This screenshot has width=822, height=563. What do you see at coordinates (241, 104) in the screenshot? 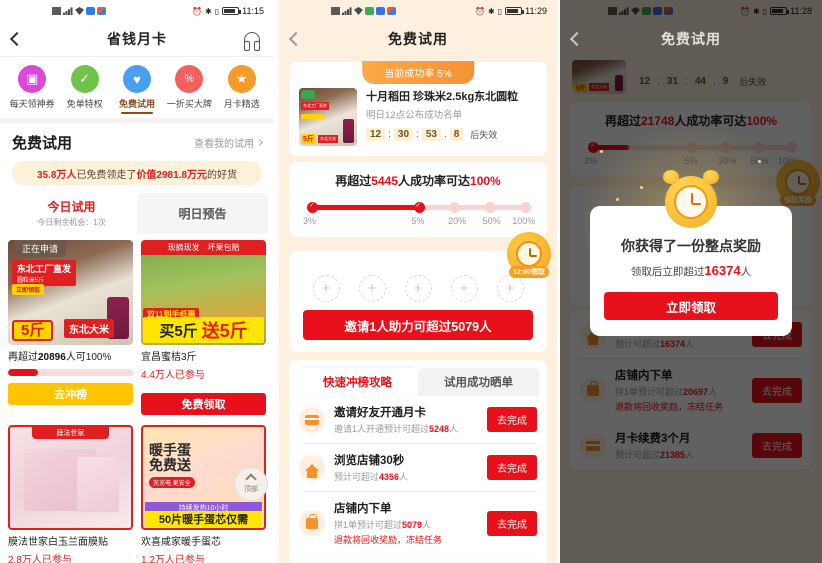
I see `category-label-4: 月卡精选` at bounding box center [241, 104].